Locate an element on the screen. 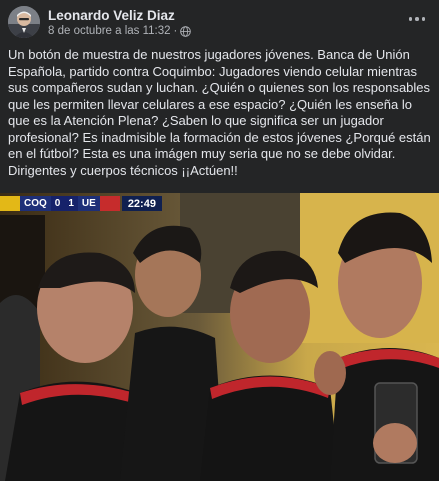  avatar-image is located at coordinates (24, 22).